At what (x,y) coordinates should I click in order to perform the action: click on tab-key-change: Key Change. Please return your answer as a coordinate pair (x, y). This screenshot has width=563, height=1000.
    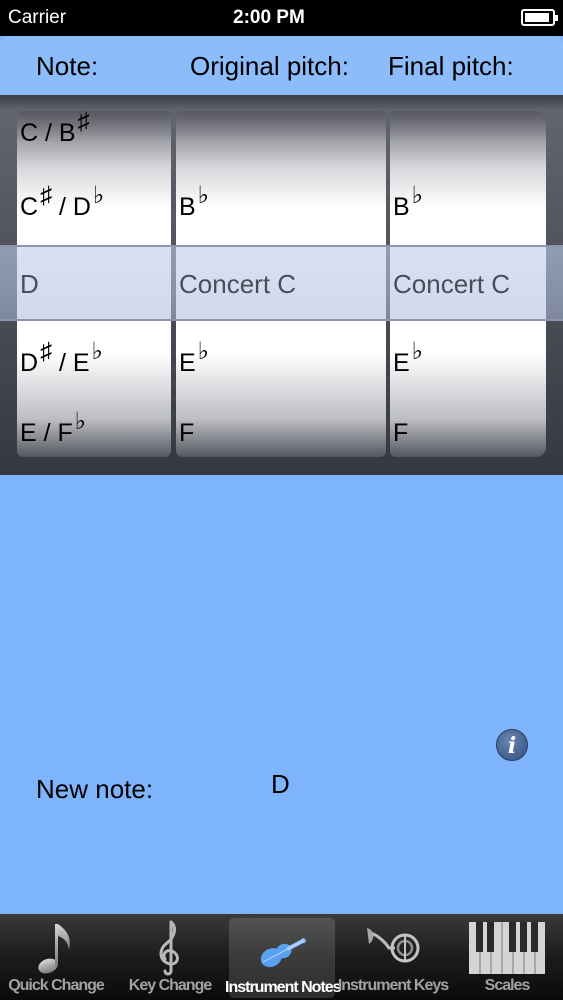
    Looking at the image, I should click on (170, 957).